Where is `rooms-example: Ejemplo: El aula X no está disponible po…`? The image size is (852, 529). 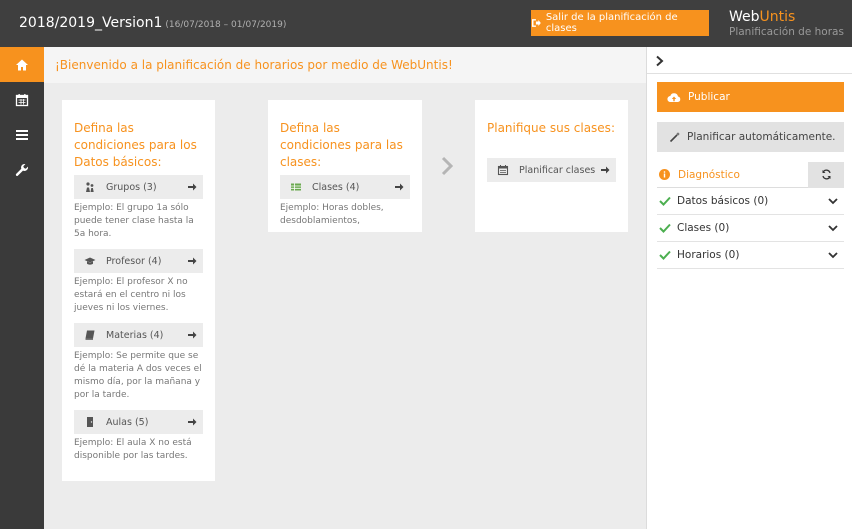
rooms-example: Ejemplo: El aula X no está disponible po… is located at coordinates (133, 449).